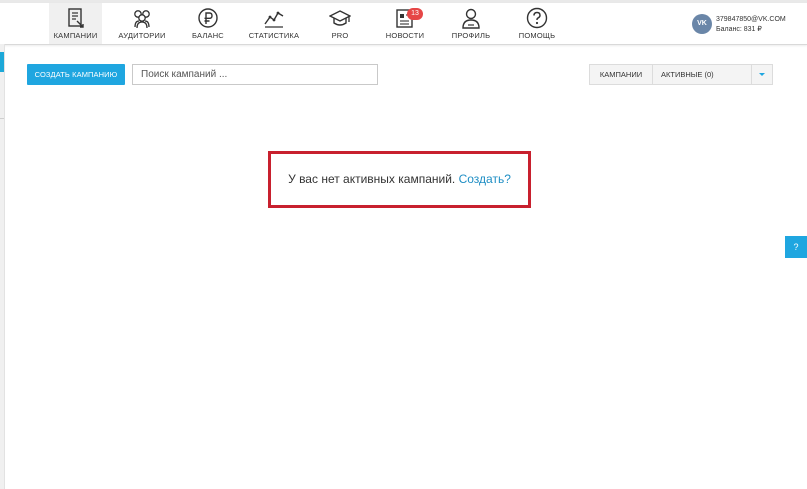  I want to click on empty-state-message: У вас нет активных кампаний., so click(372, 179).